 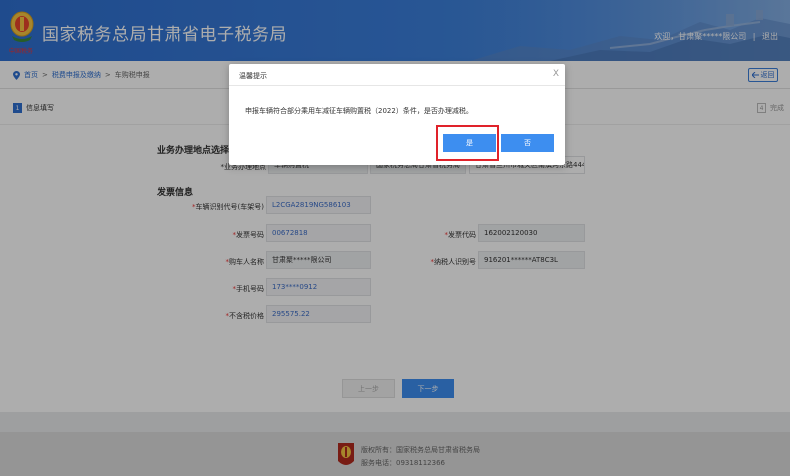 What do you see at coordinates (527, 143) in the screenshot?
I see `no-button: 否` at bounding box center [527, 143].